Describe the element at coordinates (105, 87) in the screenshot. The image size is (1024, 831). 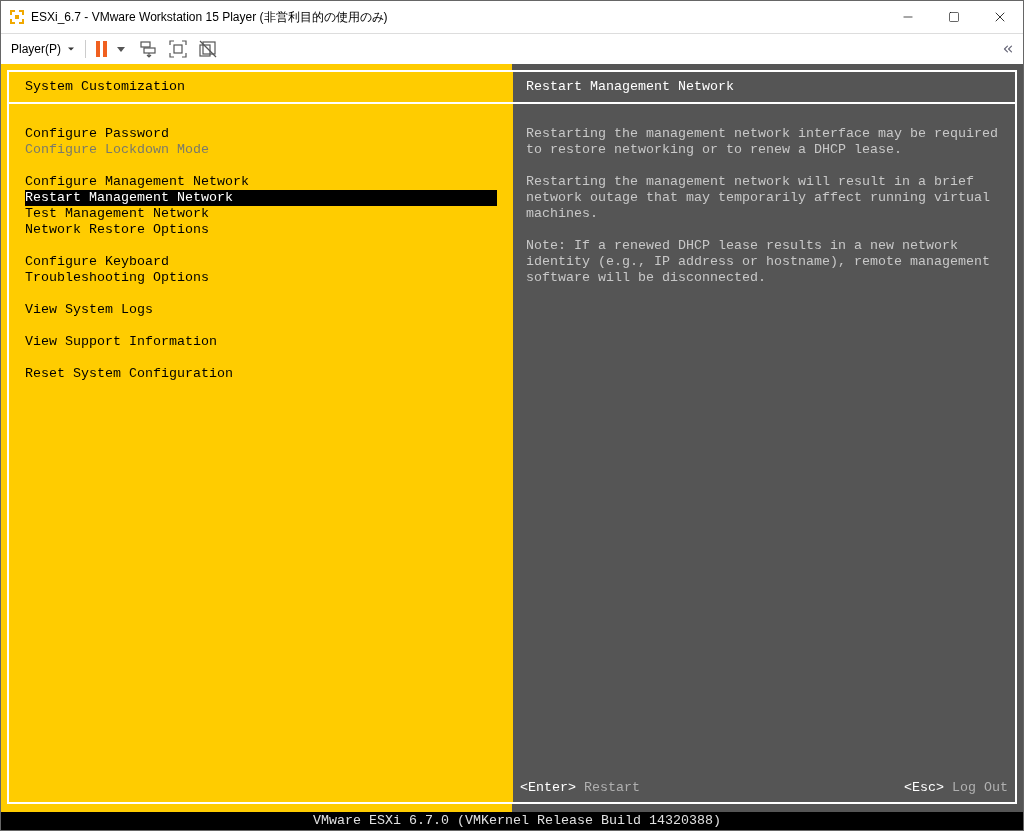
I see `panel-title: System Customization` at that location.